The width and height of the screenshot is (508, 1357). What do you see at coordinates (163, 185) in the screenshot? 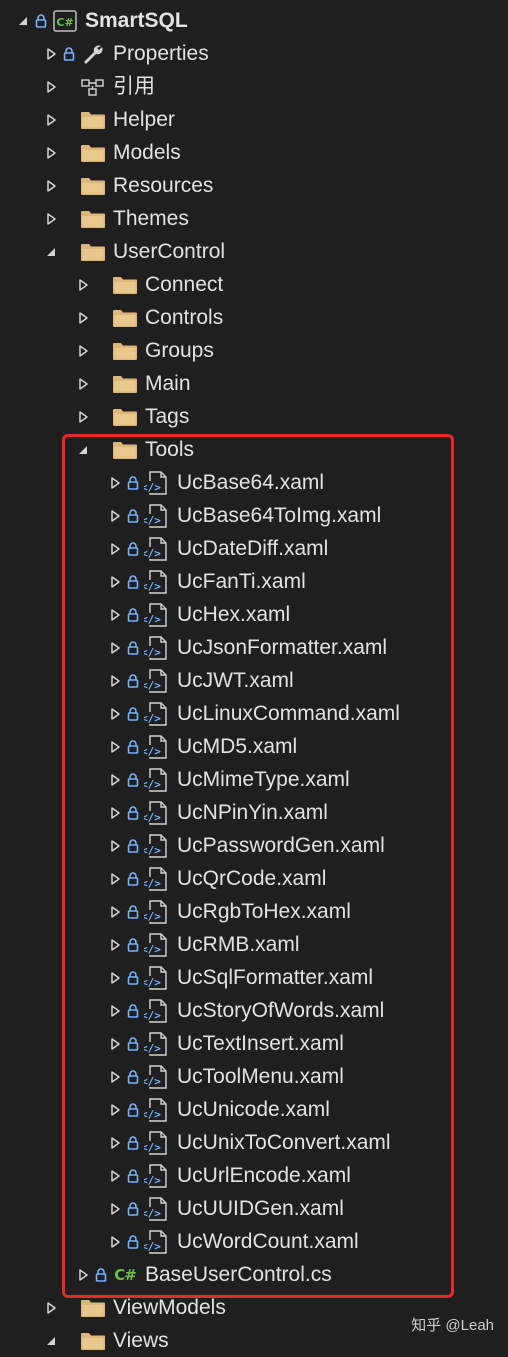
I see `tree-item-label: Resources` at bounding box center [163, 185].